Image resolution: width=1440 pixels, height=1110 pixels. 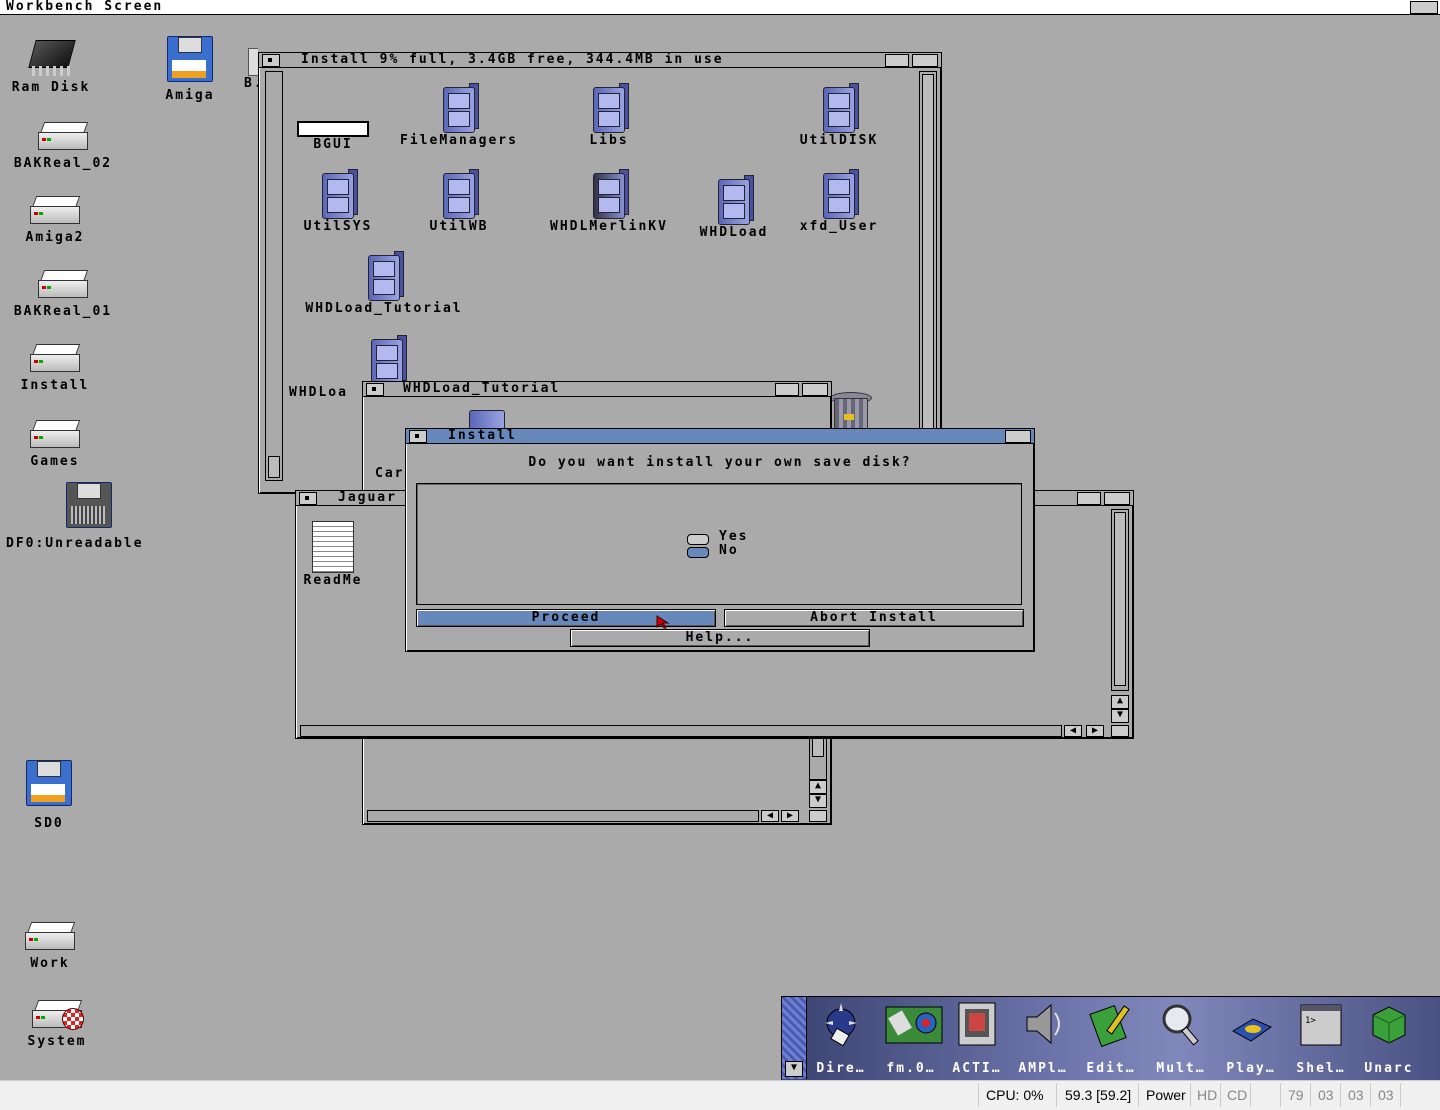 I want to click on drawer-icon-libs: Libs, so click(x=609, y=114).